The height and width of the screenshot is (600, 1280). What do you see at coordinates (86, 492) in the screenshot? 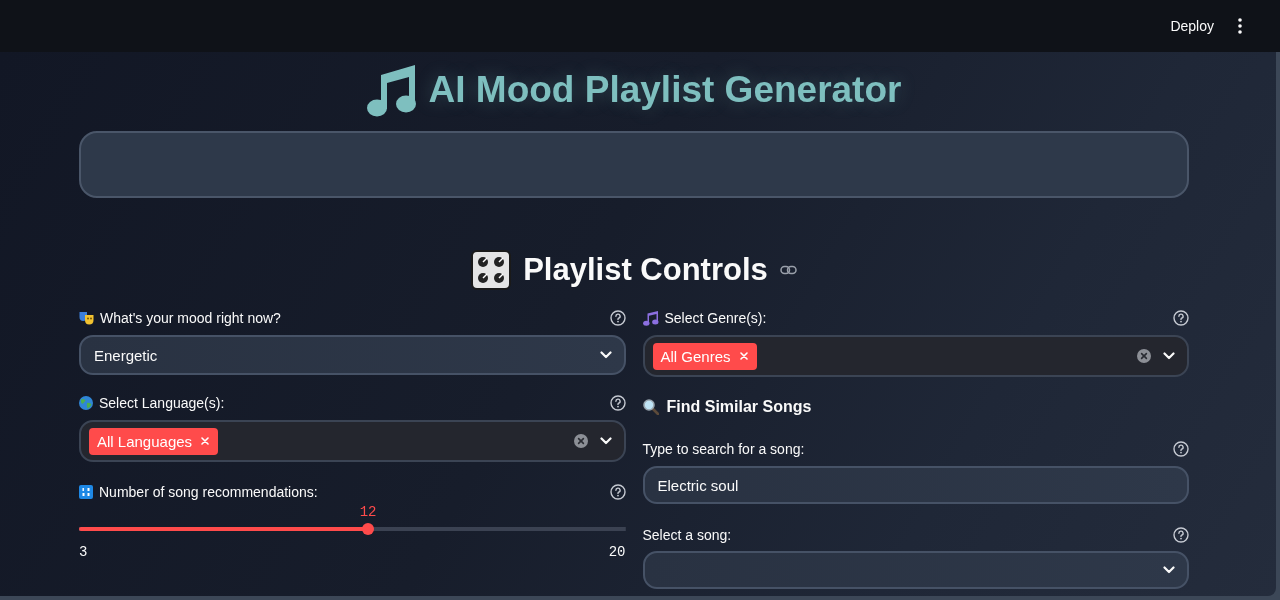
I see `number-keypad-icon` at bounding box center [86, 492].